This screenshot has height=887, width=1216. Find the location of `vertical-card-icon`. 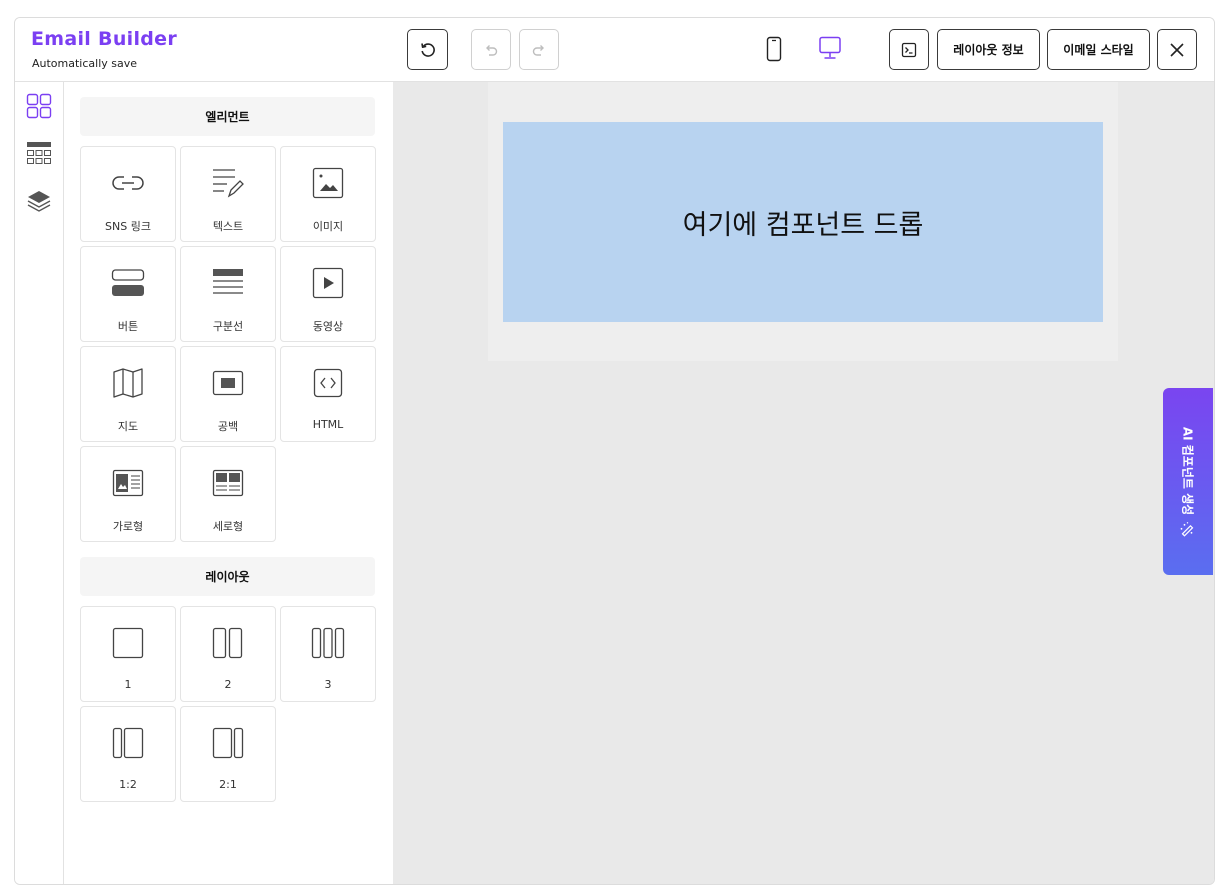

vertical-card-icon is located at coordinates (228, 483).